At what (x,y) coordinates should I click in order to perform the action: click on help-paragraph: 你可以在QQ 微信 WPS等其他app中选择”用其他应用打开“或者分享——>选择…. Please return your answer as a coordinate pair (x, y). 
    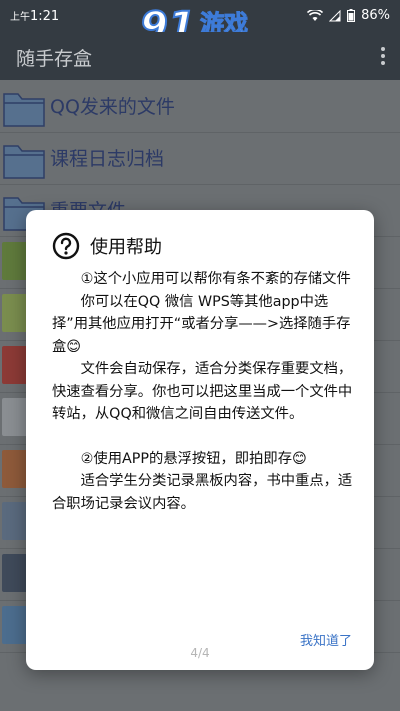
    Looking at the image, I should click on (201, 324).